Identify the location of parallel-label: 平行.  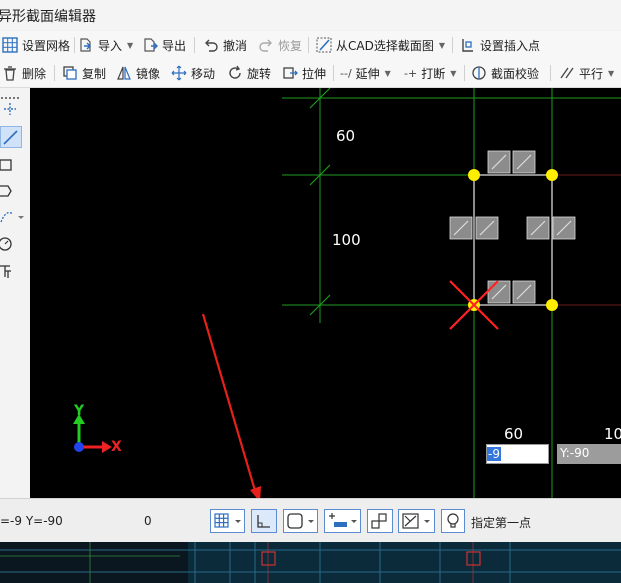
(591, 73).